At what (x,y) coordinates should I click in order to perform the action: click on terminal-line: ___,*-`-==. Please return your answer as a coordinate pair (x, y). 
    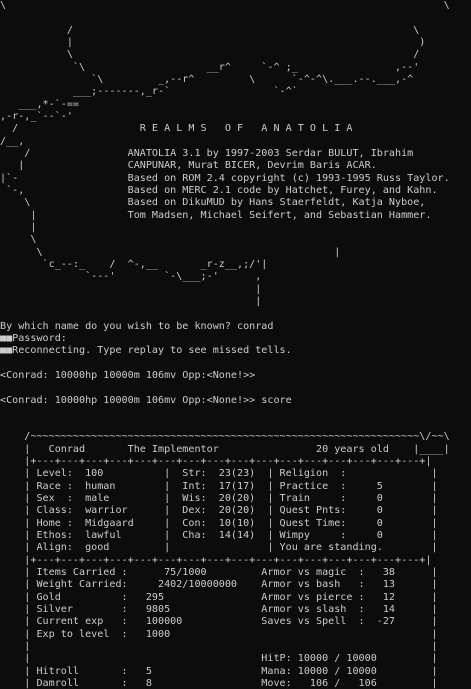
    Looking at the image, I should click on (40, 104).